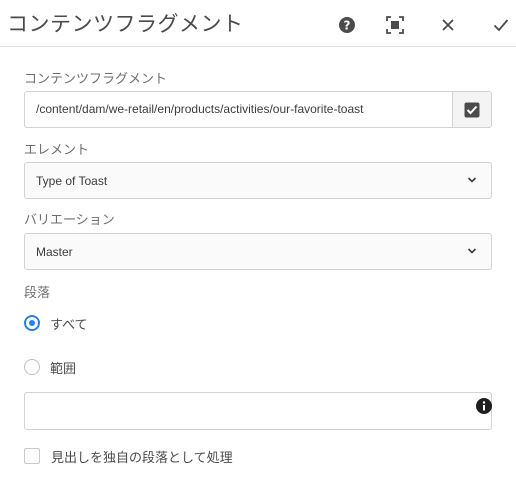 This screenshot has width=516, height=497. What do you see at coordinates (96, 79) in the screenshot?
I see `fragment-label: コンテンツフラグメント` at bounding box center [96, 79].